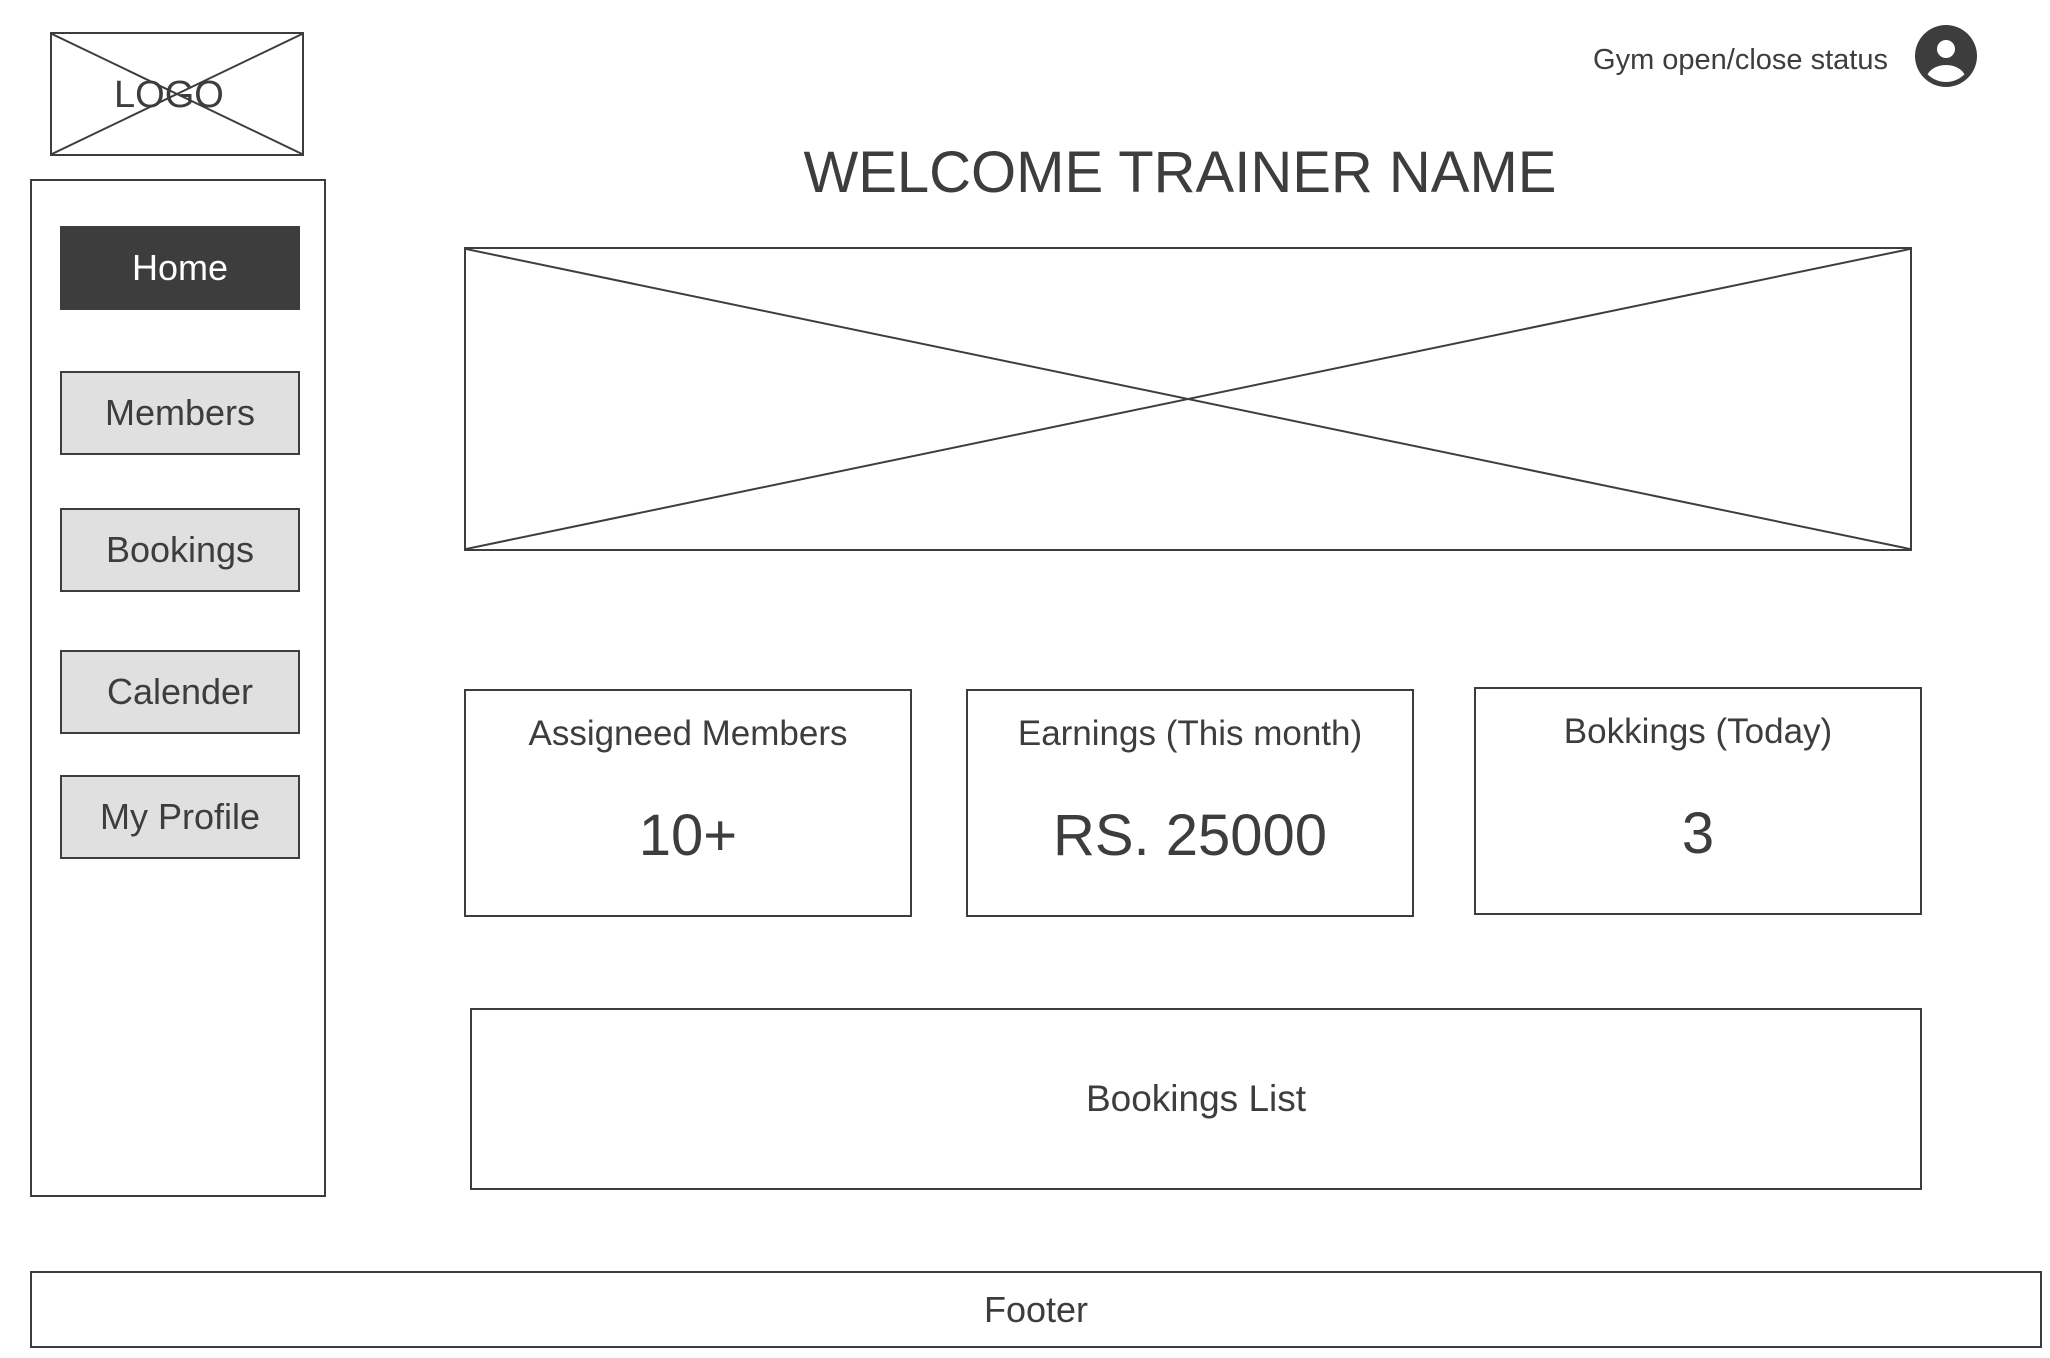  Describe the element at coordinates (1946, 56) in the screenshot. I see `user-circle-icon` at that location.